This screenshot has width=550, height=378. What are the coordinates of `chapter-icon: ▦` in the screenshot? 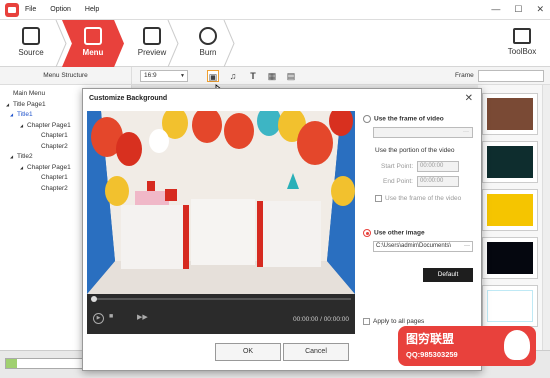 It's located at (272, 76).